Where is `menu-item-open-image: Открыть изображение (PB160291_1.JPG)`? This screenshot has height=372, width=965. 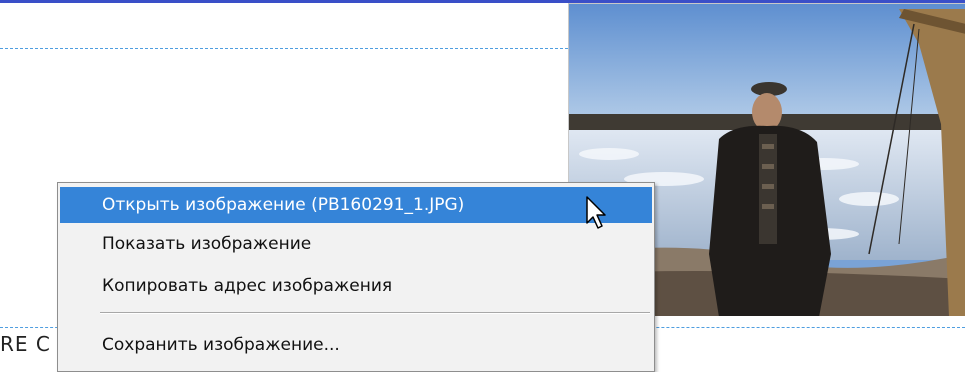
menu-item-open-image: Открыть изображение (PB160291_1.JPG) is located at coordinates (356, 205).